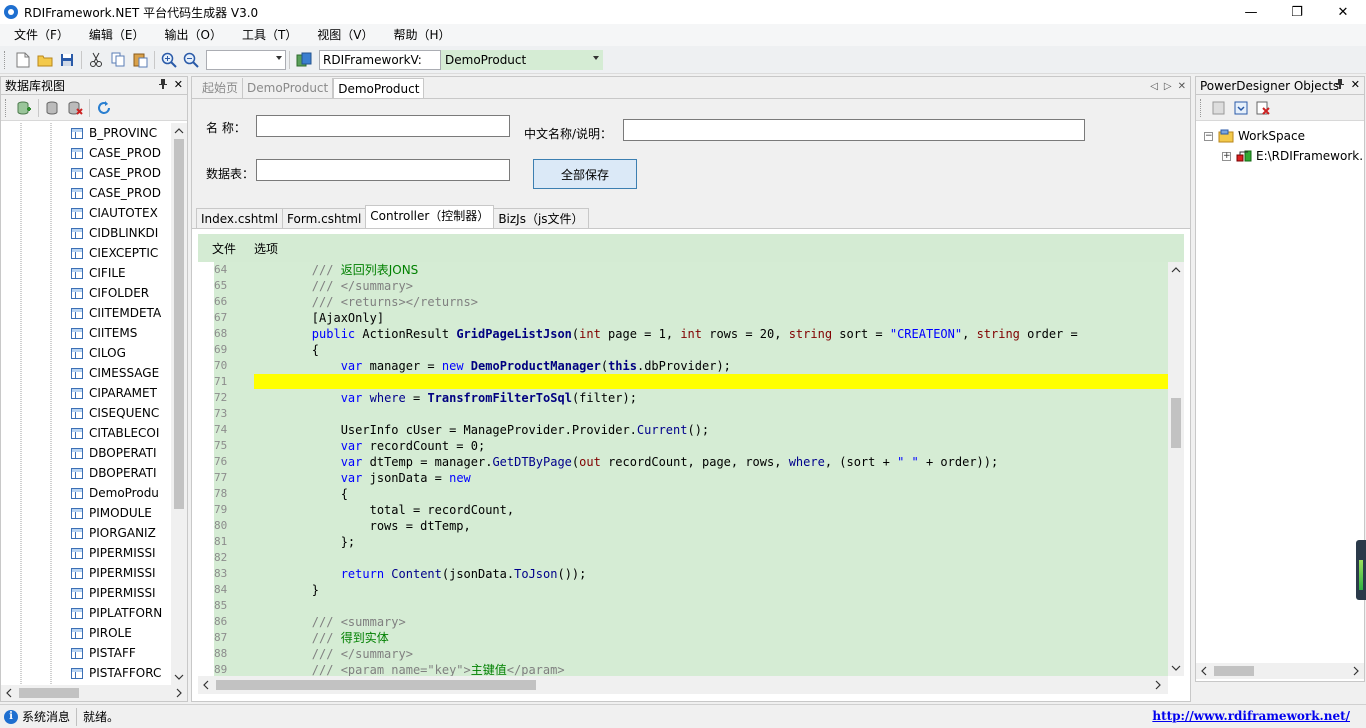 The width and height of the screenshot is (1366, 728). What do you see at coordinates (1208, 136) in the screenshot?
I see `collapse-icon: −` at bounding box center [1208, 136].